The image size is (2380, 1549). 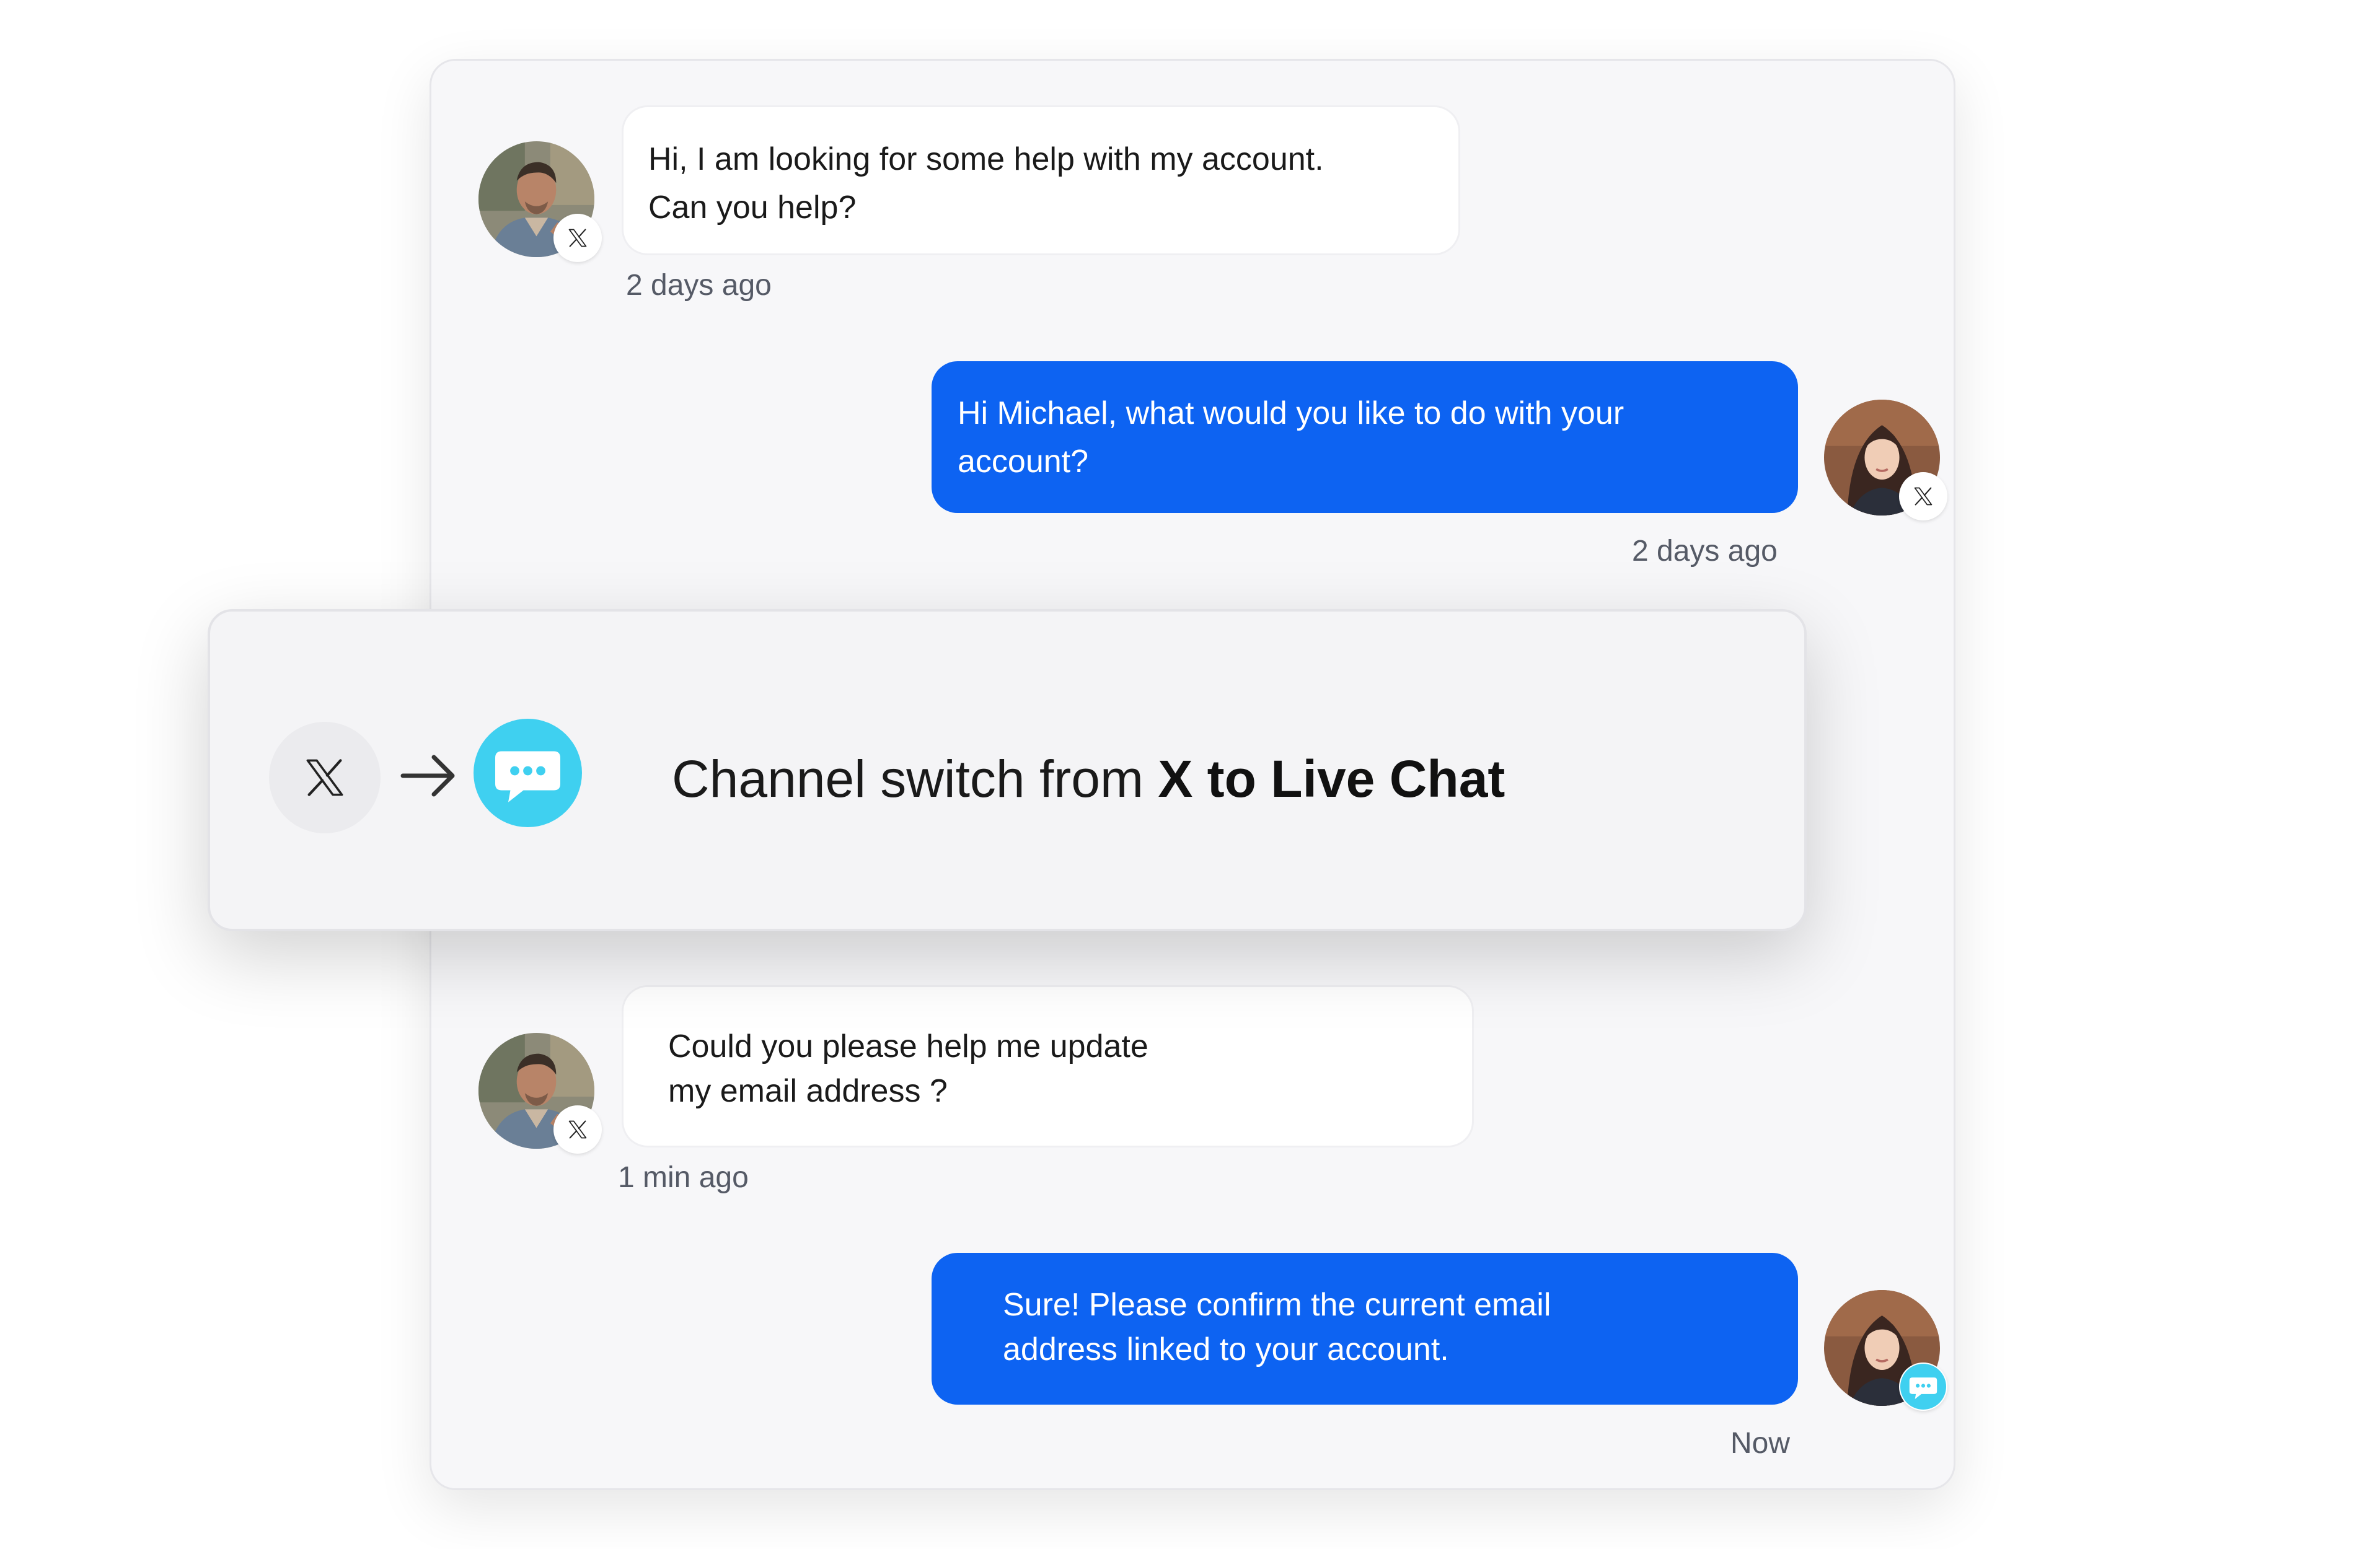 I want to click on message-text-line: account?, so click(x=1023, y=462).